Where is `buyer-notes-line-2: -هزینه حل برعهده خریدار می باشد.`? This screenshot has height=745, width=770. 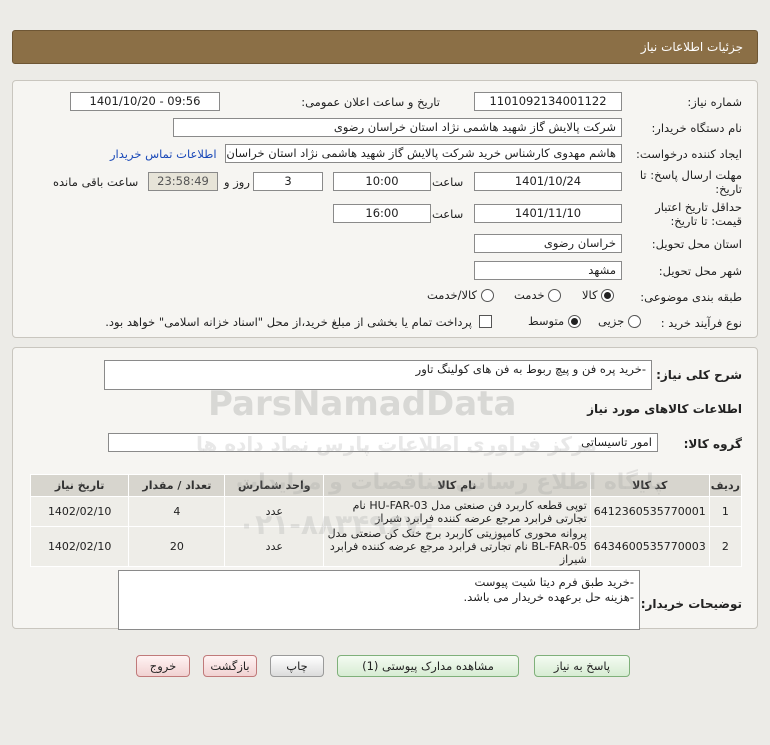
buyer-notes-line-2: -هزینه حل برعهده خریدار می باشد. is located at coordinates (548, 597).